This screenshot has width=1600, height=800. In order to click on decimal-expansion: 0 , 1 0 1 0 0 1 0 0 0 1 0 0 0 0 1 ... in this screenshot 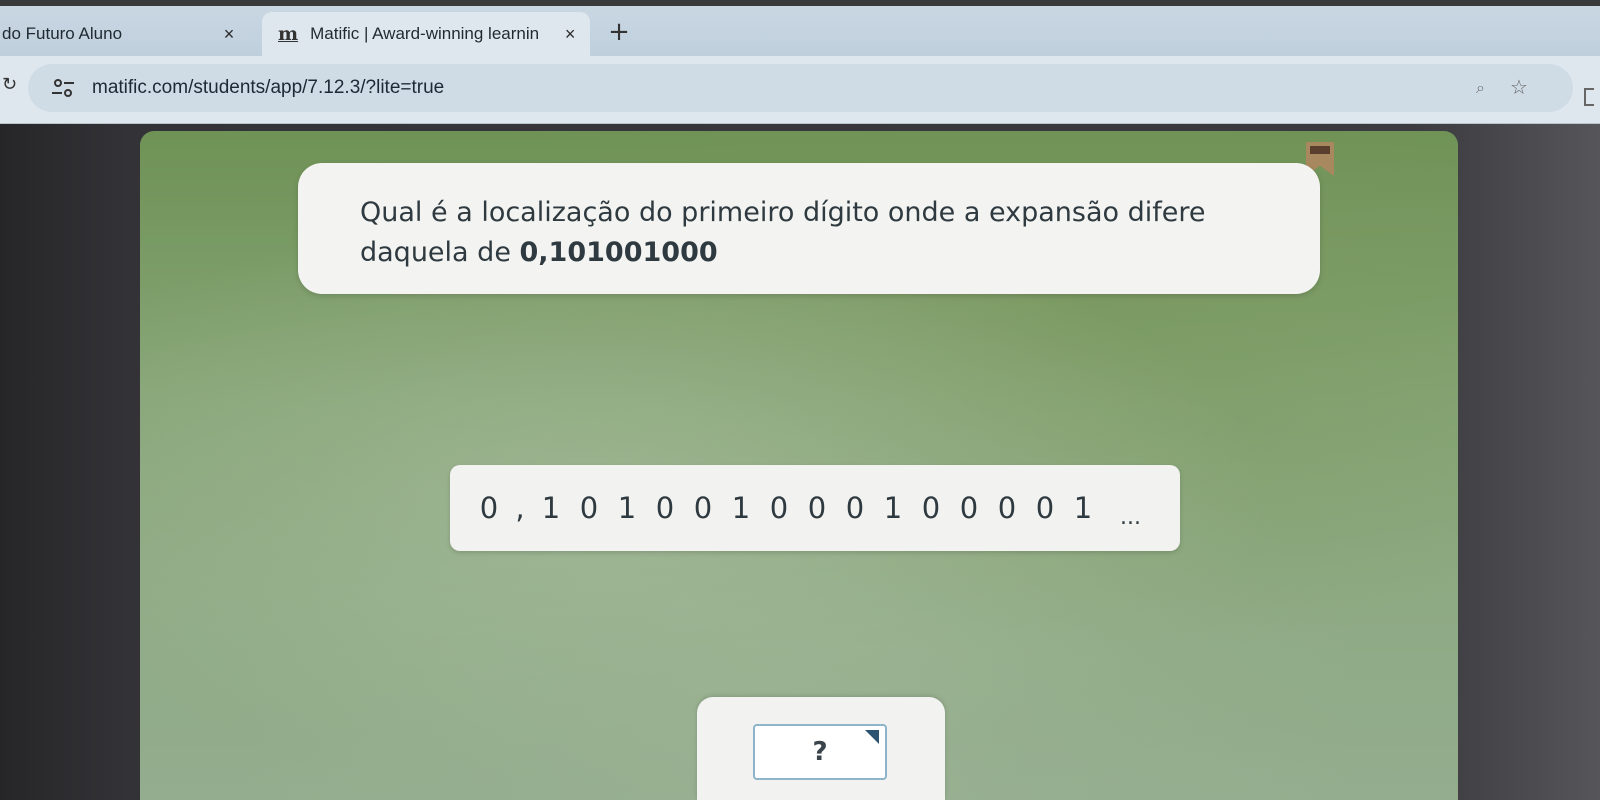, I will do `click(815, 508)`.